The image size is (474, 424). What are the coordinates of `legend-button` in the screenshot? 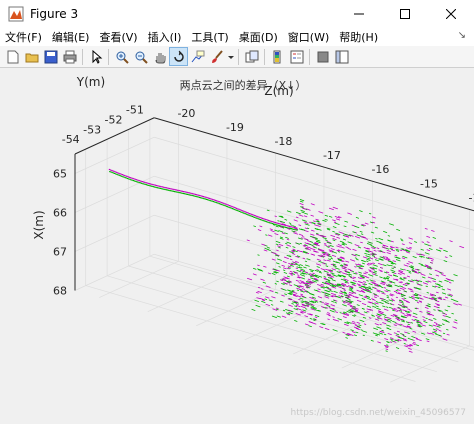 It's located at (296, 56).